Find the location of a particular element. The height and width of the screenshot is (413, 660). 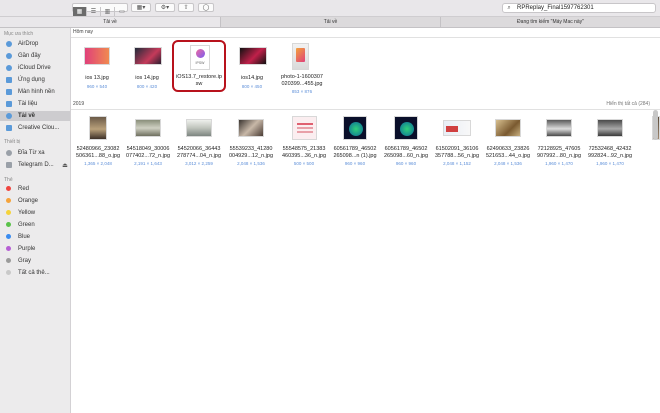

sidebar-tag-blue: Blue is located at coordinates (35, 237).